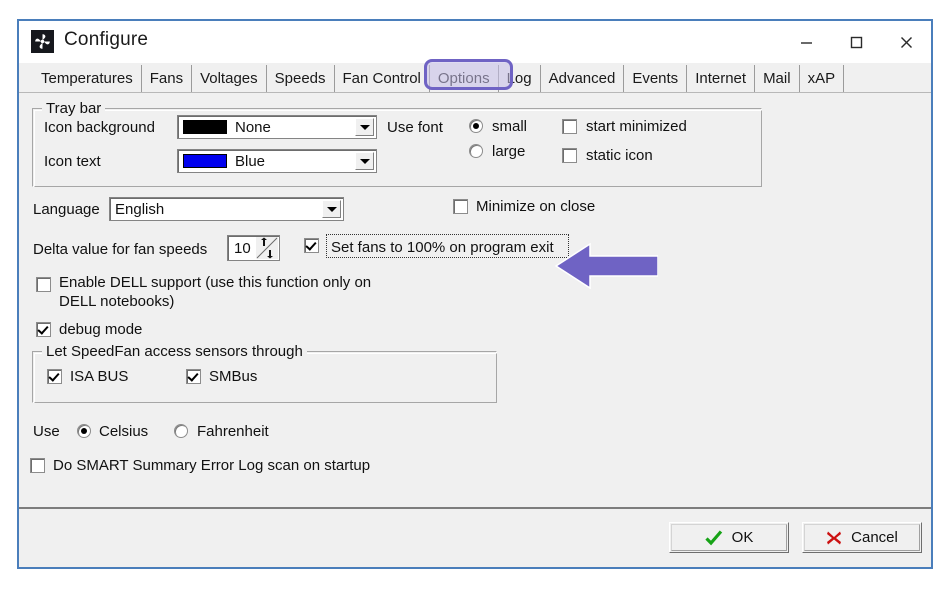  Describe the element at coordinates (569, 126) in the screenshot. I see `checkbox-start-minimized` at that location.